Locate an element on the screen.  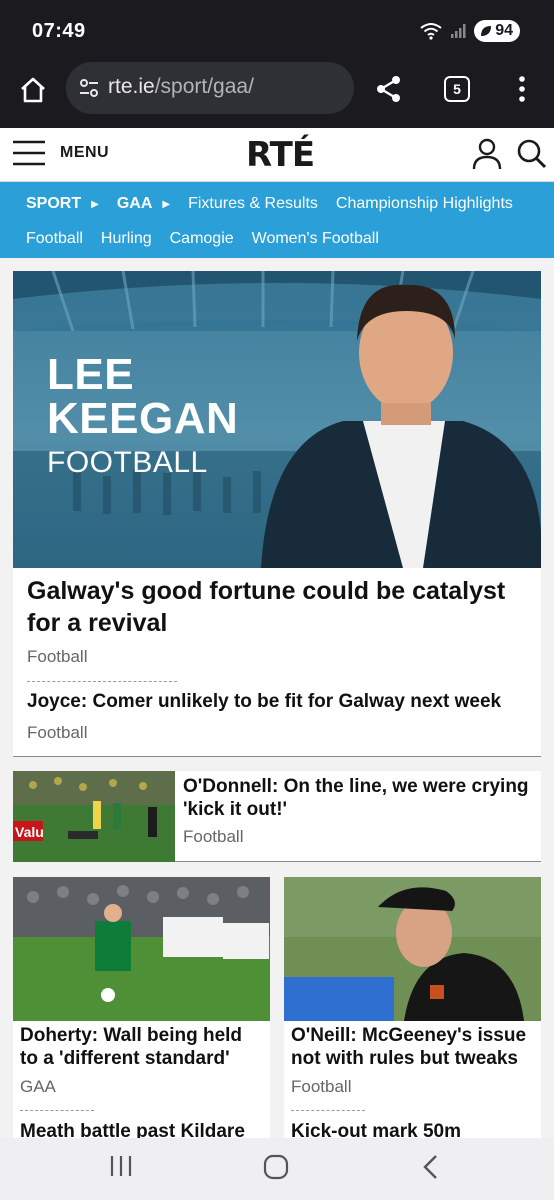
ladies-football-photo is located at coordinates (141, 949).